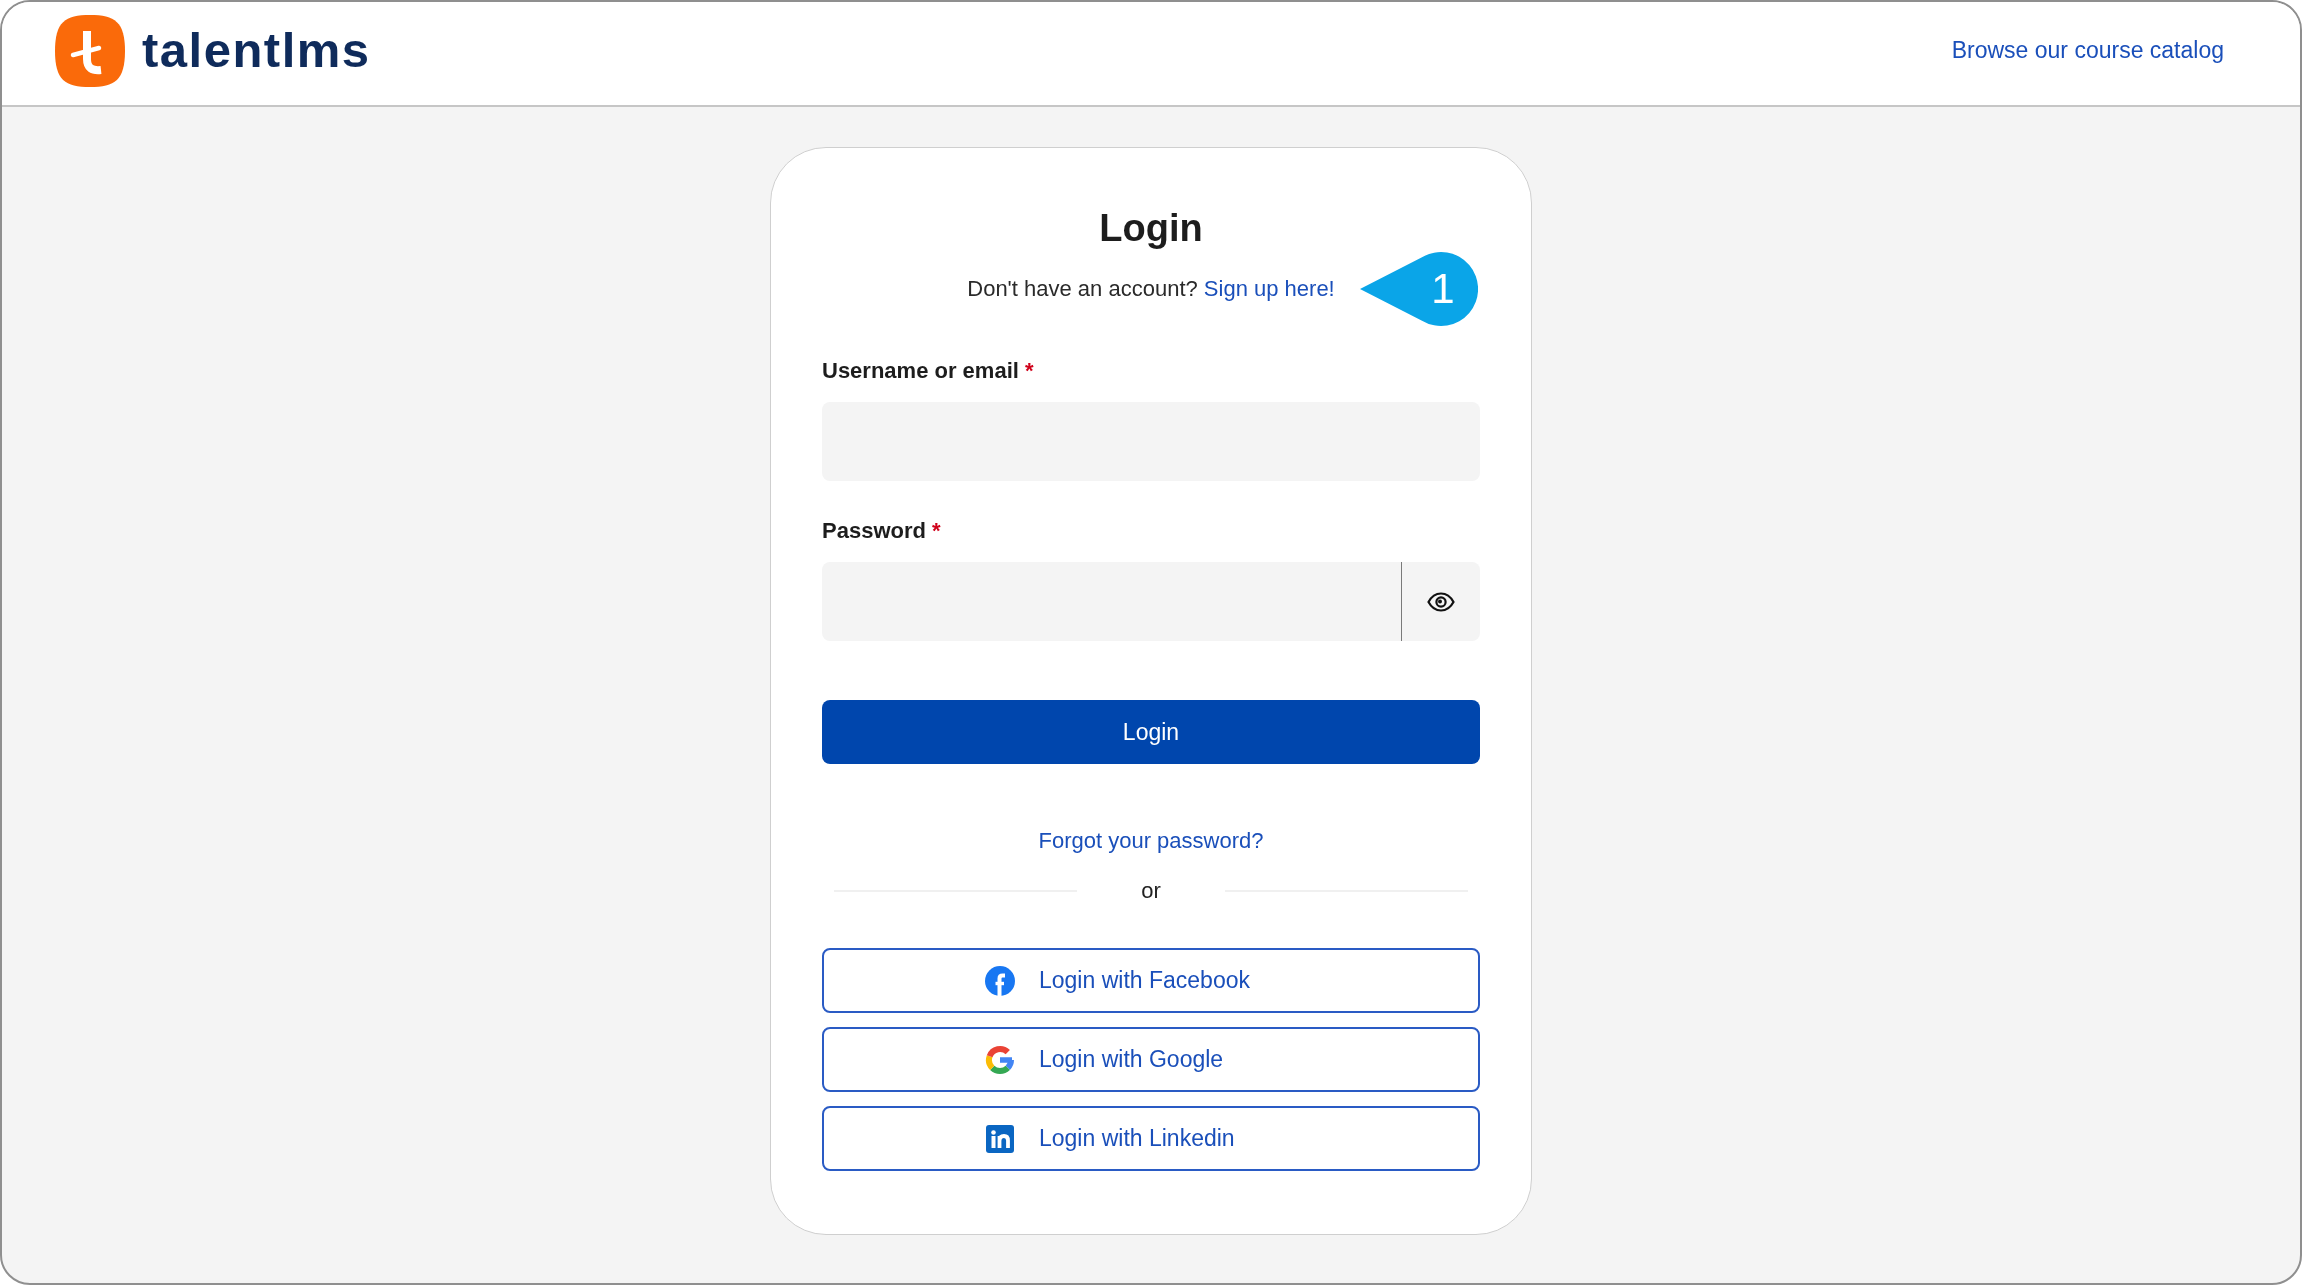 This screenshot has height=1285, width=2302. I want to click on password-field, so click(1111, 601).